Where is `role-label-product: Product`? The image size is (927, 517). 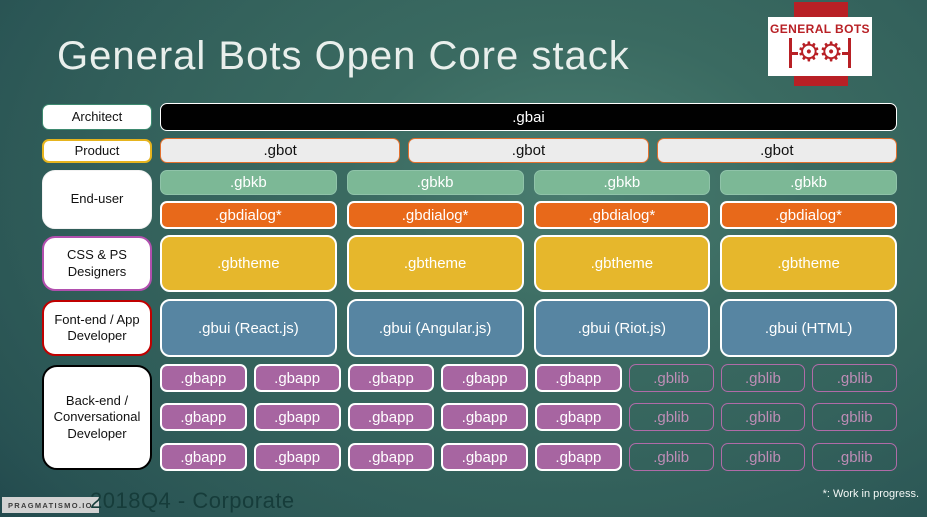
role-label-product: Product is located at coordinates (97, 151).